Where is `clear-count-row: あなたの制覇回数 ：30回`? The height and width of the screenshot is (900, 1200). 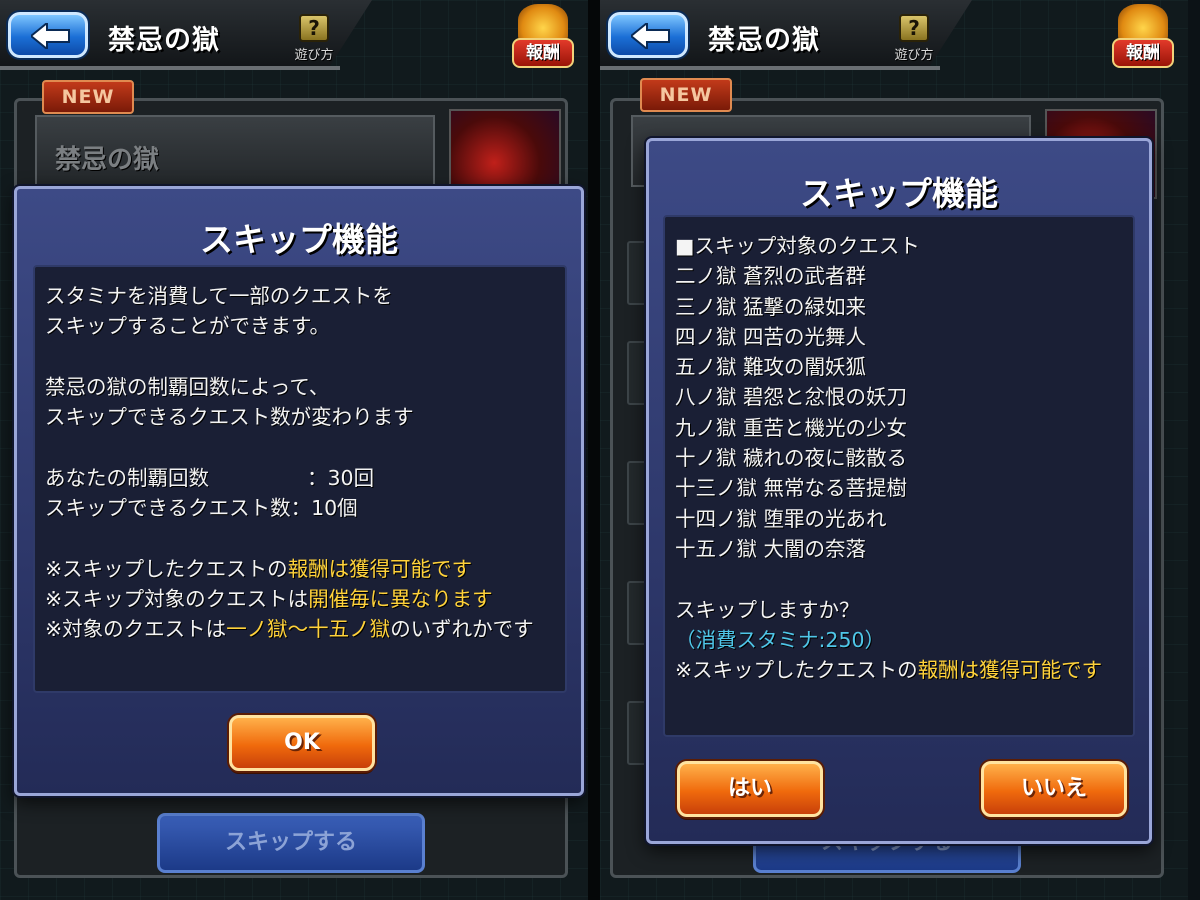
clear-count-row: あなたの制覇回数 ：30回 is located at coordinates (300, 478).